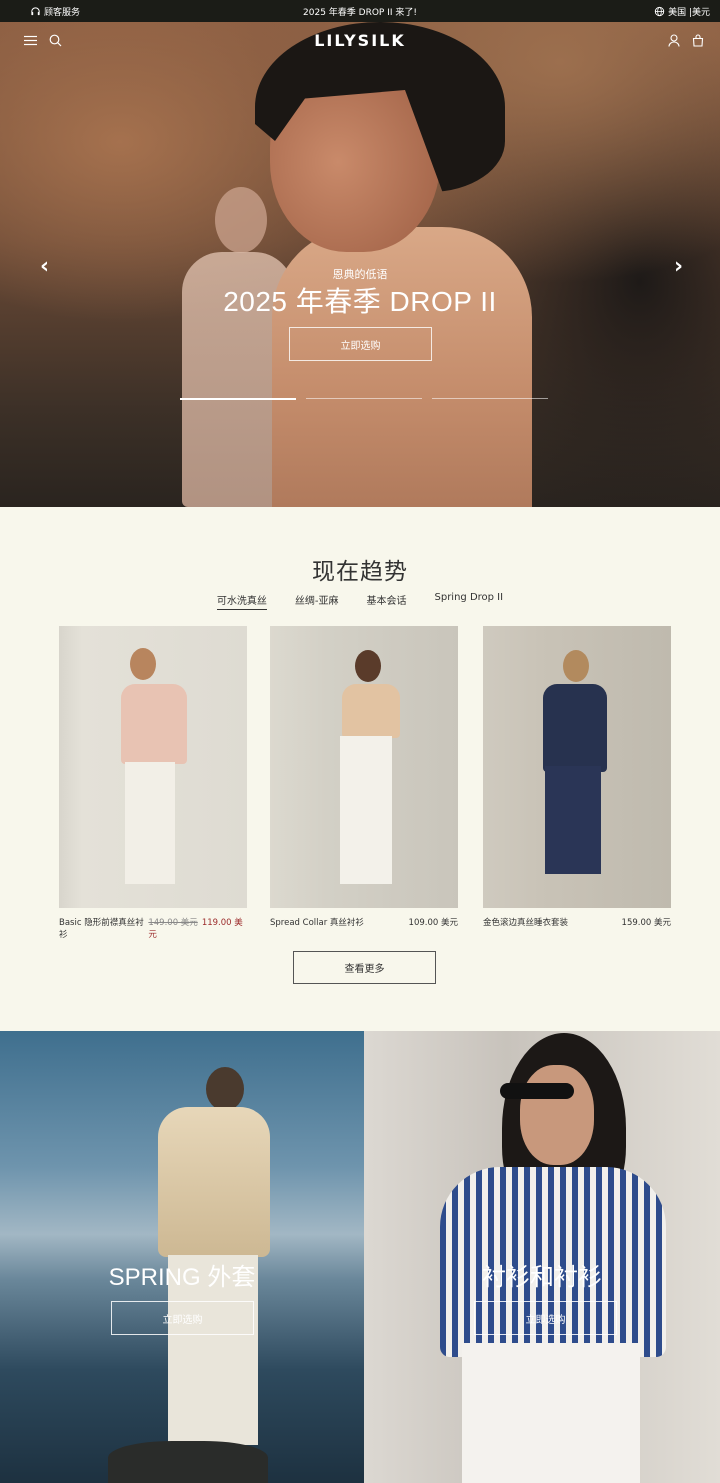 This screenshot has height=1483, width=720. I want to click on product-info: Spread Collar 真丝衬衫 109.00 美元, so click(364, 922).